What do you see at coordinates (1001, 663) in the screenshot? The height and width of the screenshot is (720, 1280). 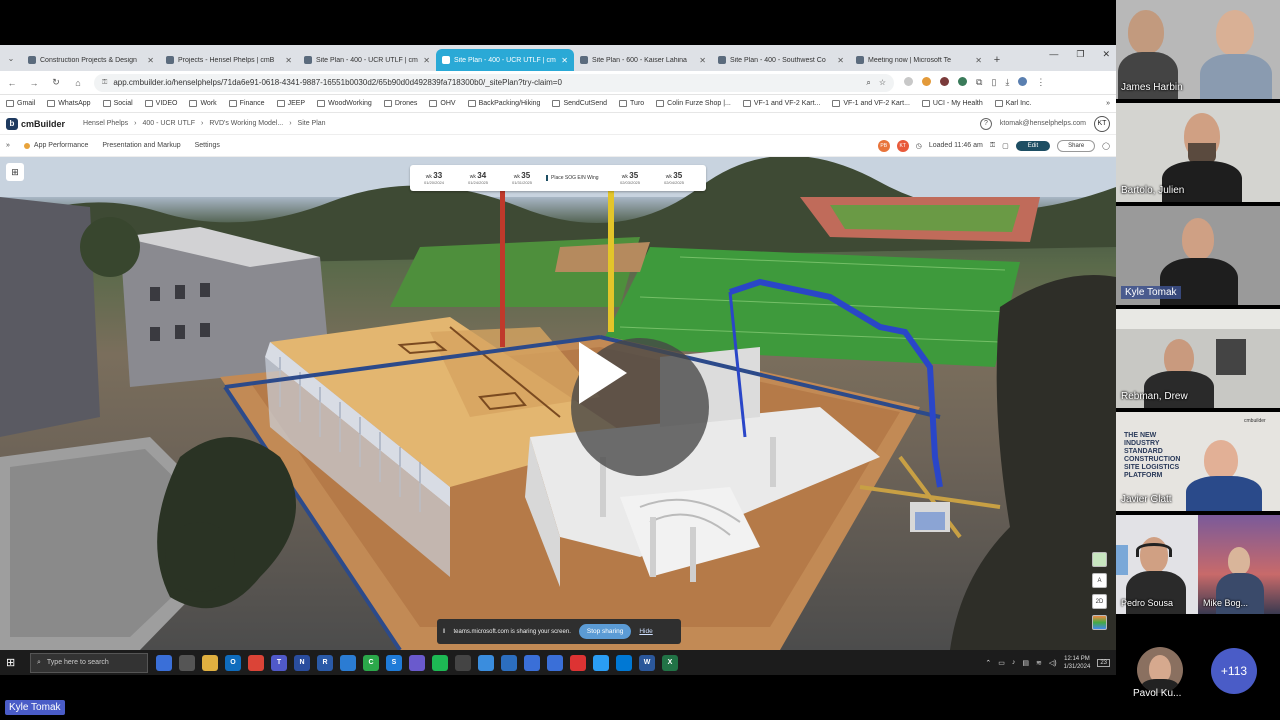 I see `camera-icon: ▭` at bounding box center [1001, 663].